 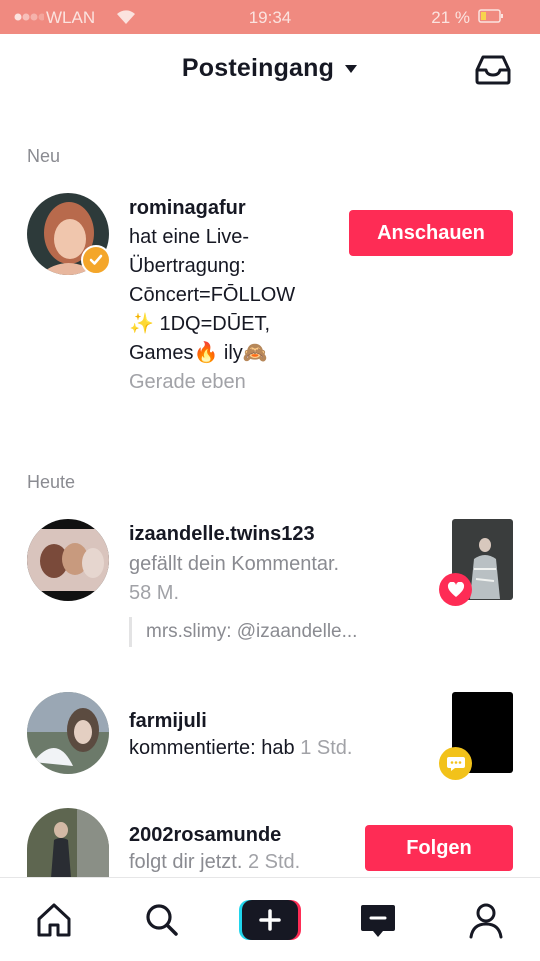 What do you see at coordinates (212, 748) in the screenshot?
I see `message-text: kommentierte: hab` at bounding box center [212, 748].